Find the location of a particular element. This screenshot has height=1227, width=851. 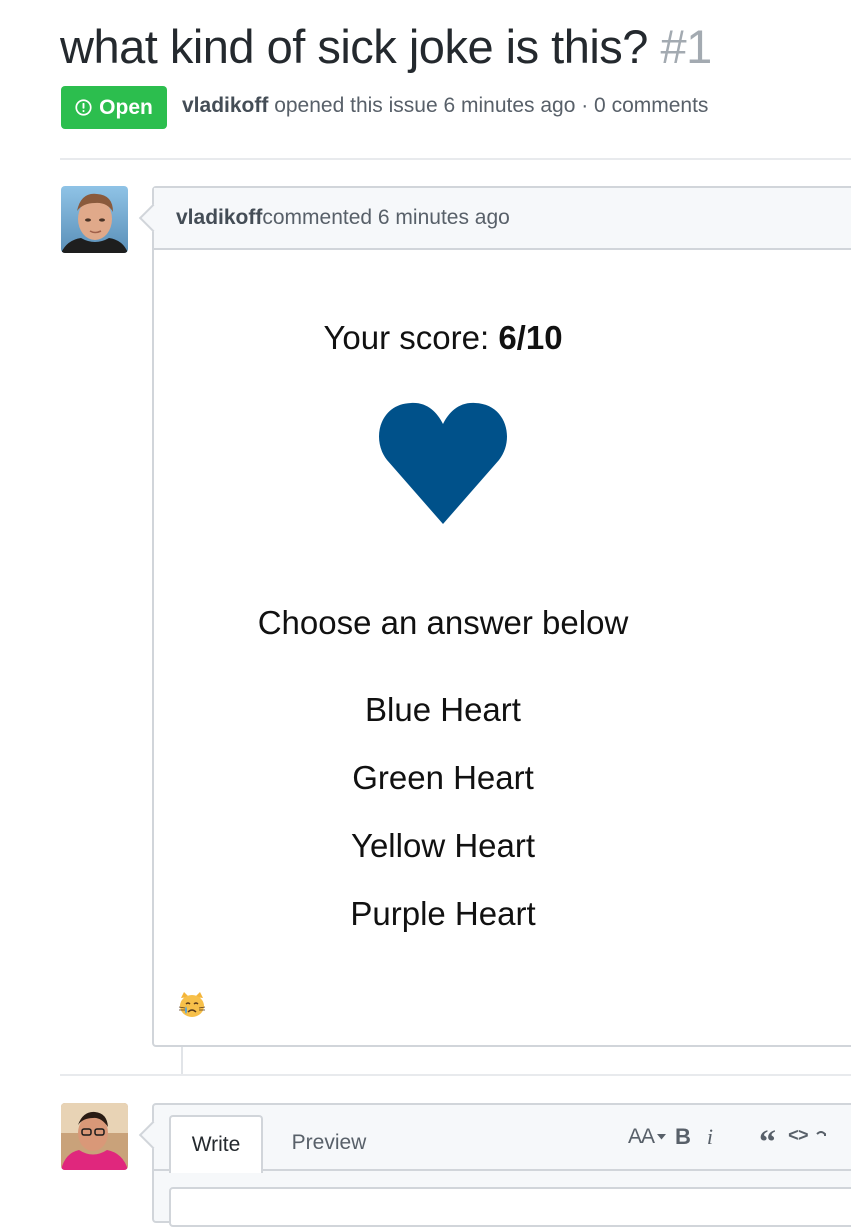

quiz-prompt: Choose an answer below is located at coordinates (443, 622).